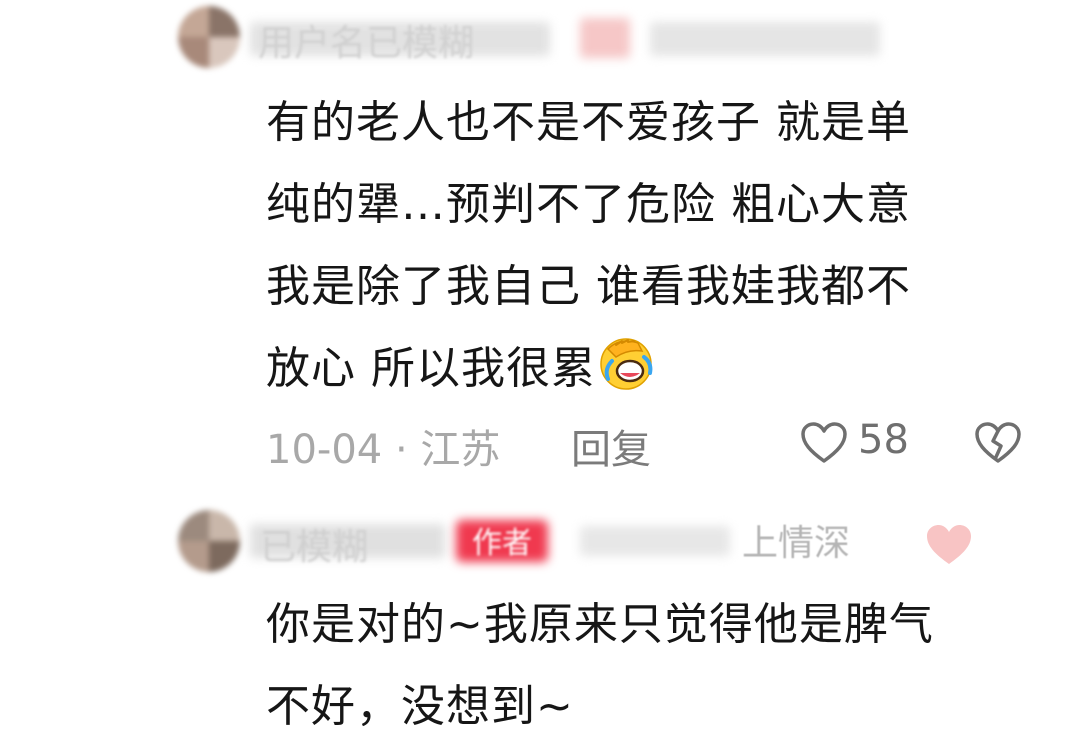  I want to click on like-count: 58, so click(883, 440).